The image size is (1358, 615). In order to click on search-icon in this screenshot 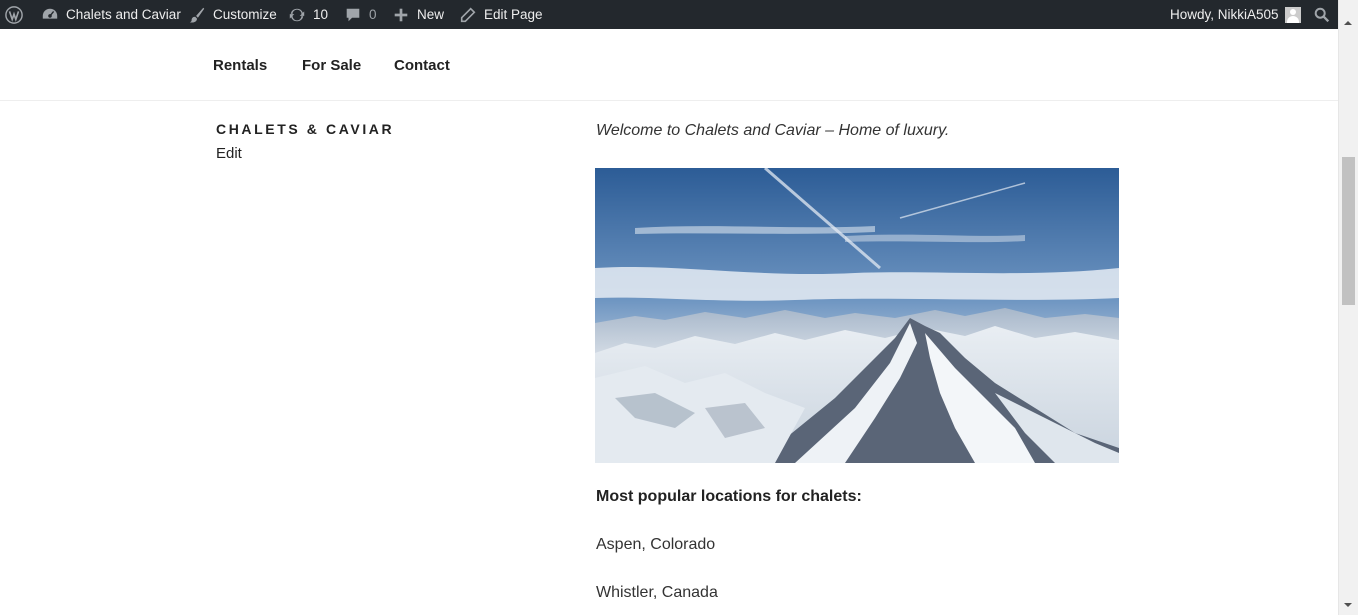, I will do `click(1322, 15)`.